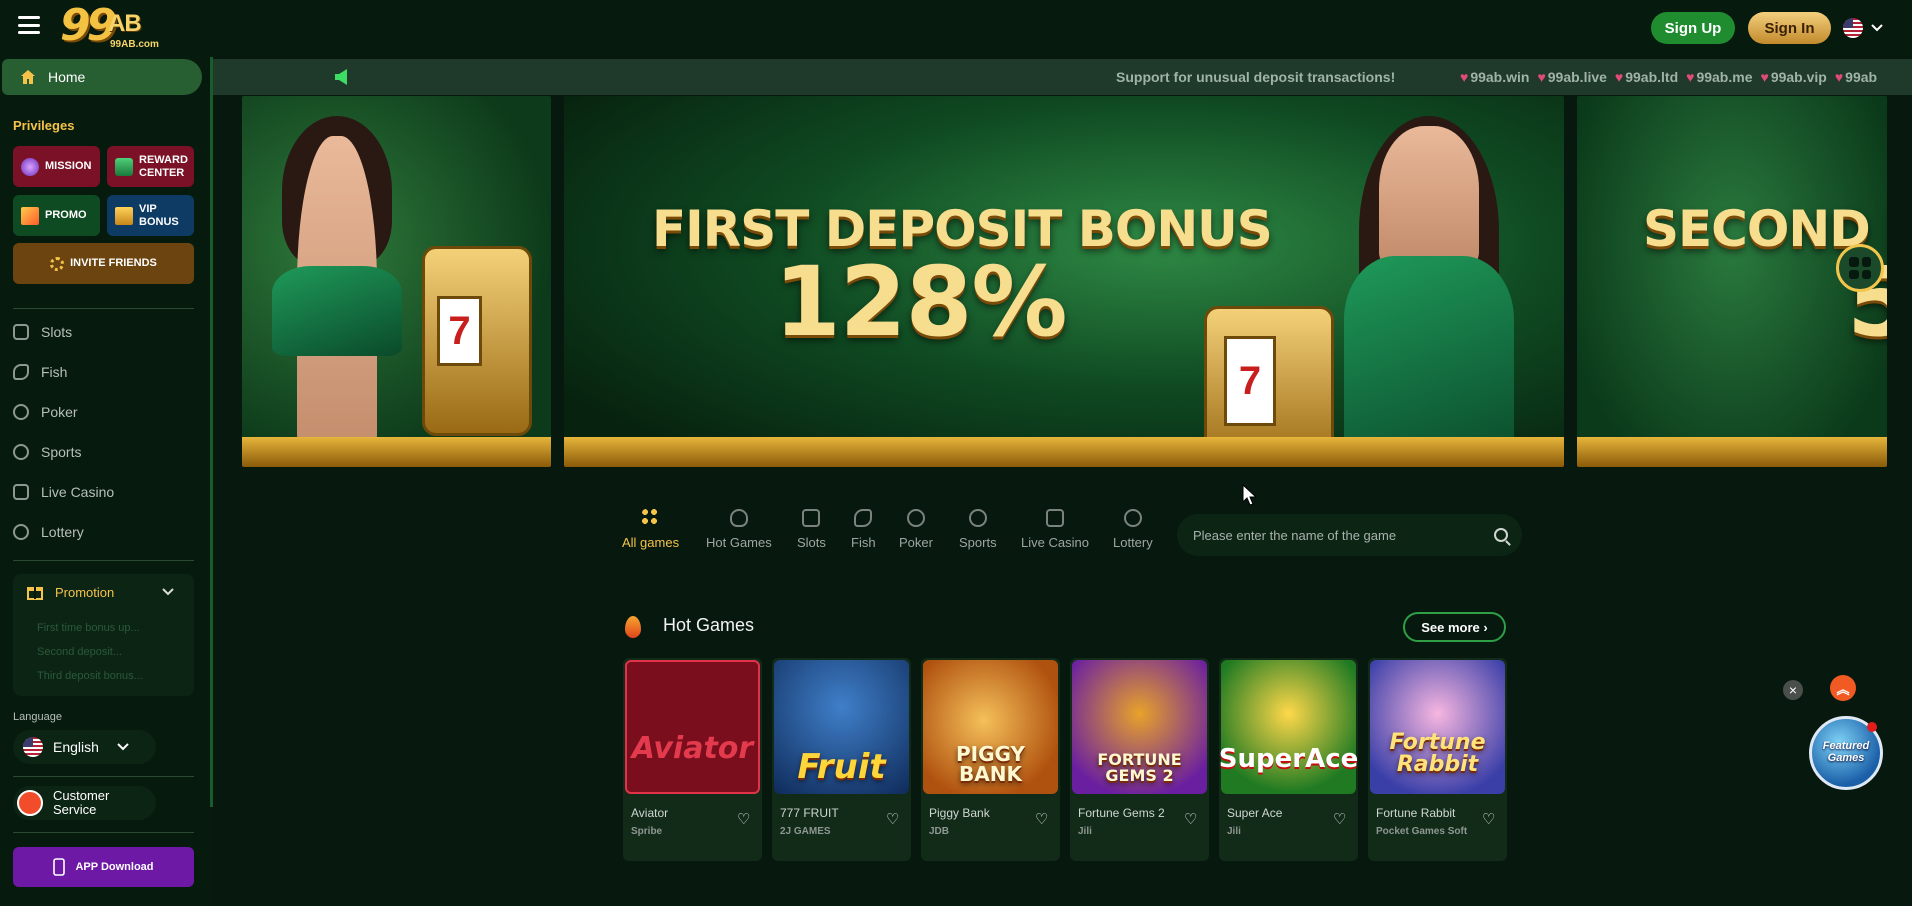 This screenshot has height=906, width=1912. I want to click on home-icon, so click(28, 77).